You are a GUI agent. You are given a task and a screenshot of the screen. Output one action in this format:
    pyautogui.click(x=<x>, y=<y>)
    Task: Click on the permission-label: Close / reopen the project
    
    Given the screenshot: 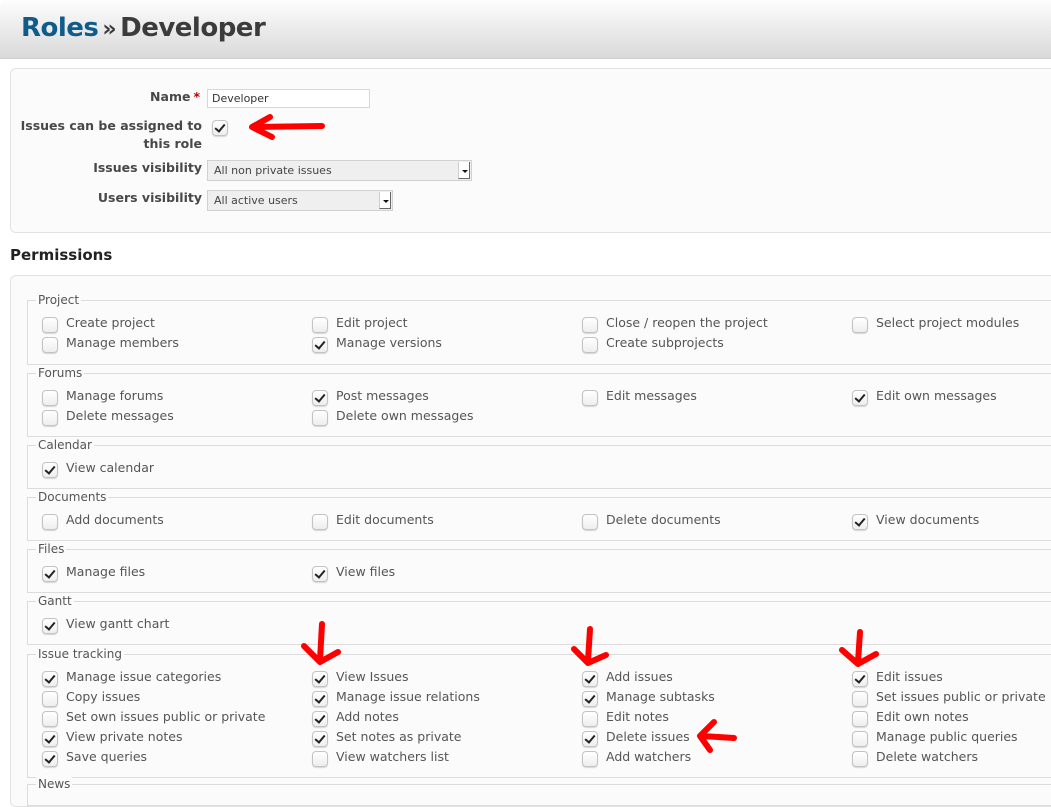 What is the action you would take?
    pyautogui.click(x=687, y=322)
    